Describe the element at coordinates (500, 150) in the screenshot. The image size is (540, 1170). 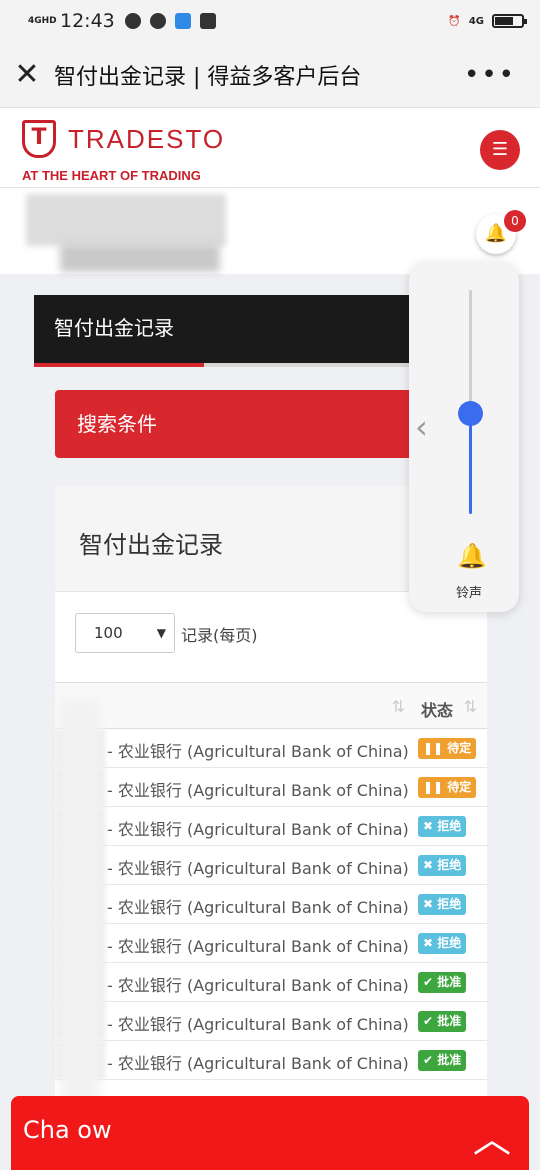
I see `hamburger-menu-button: ☰` at that location.